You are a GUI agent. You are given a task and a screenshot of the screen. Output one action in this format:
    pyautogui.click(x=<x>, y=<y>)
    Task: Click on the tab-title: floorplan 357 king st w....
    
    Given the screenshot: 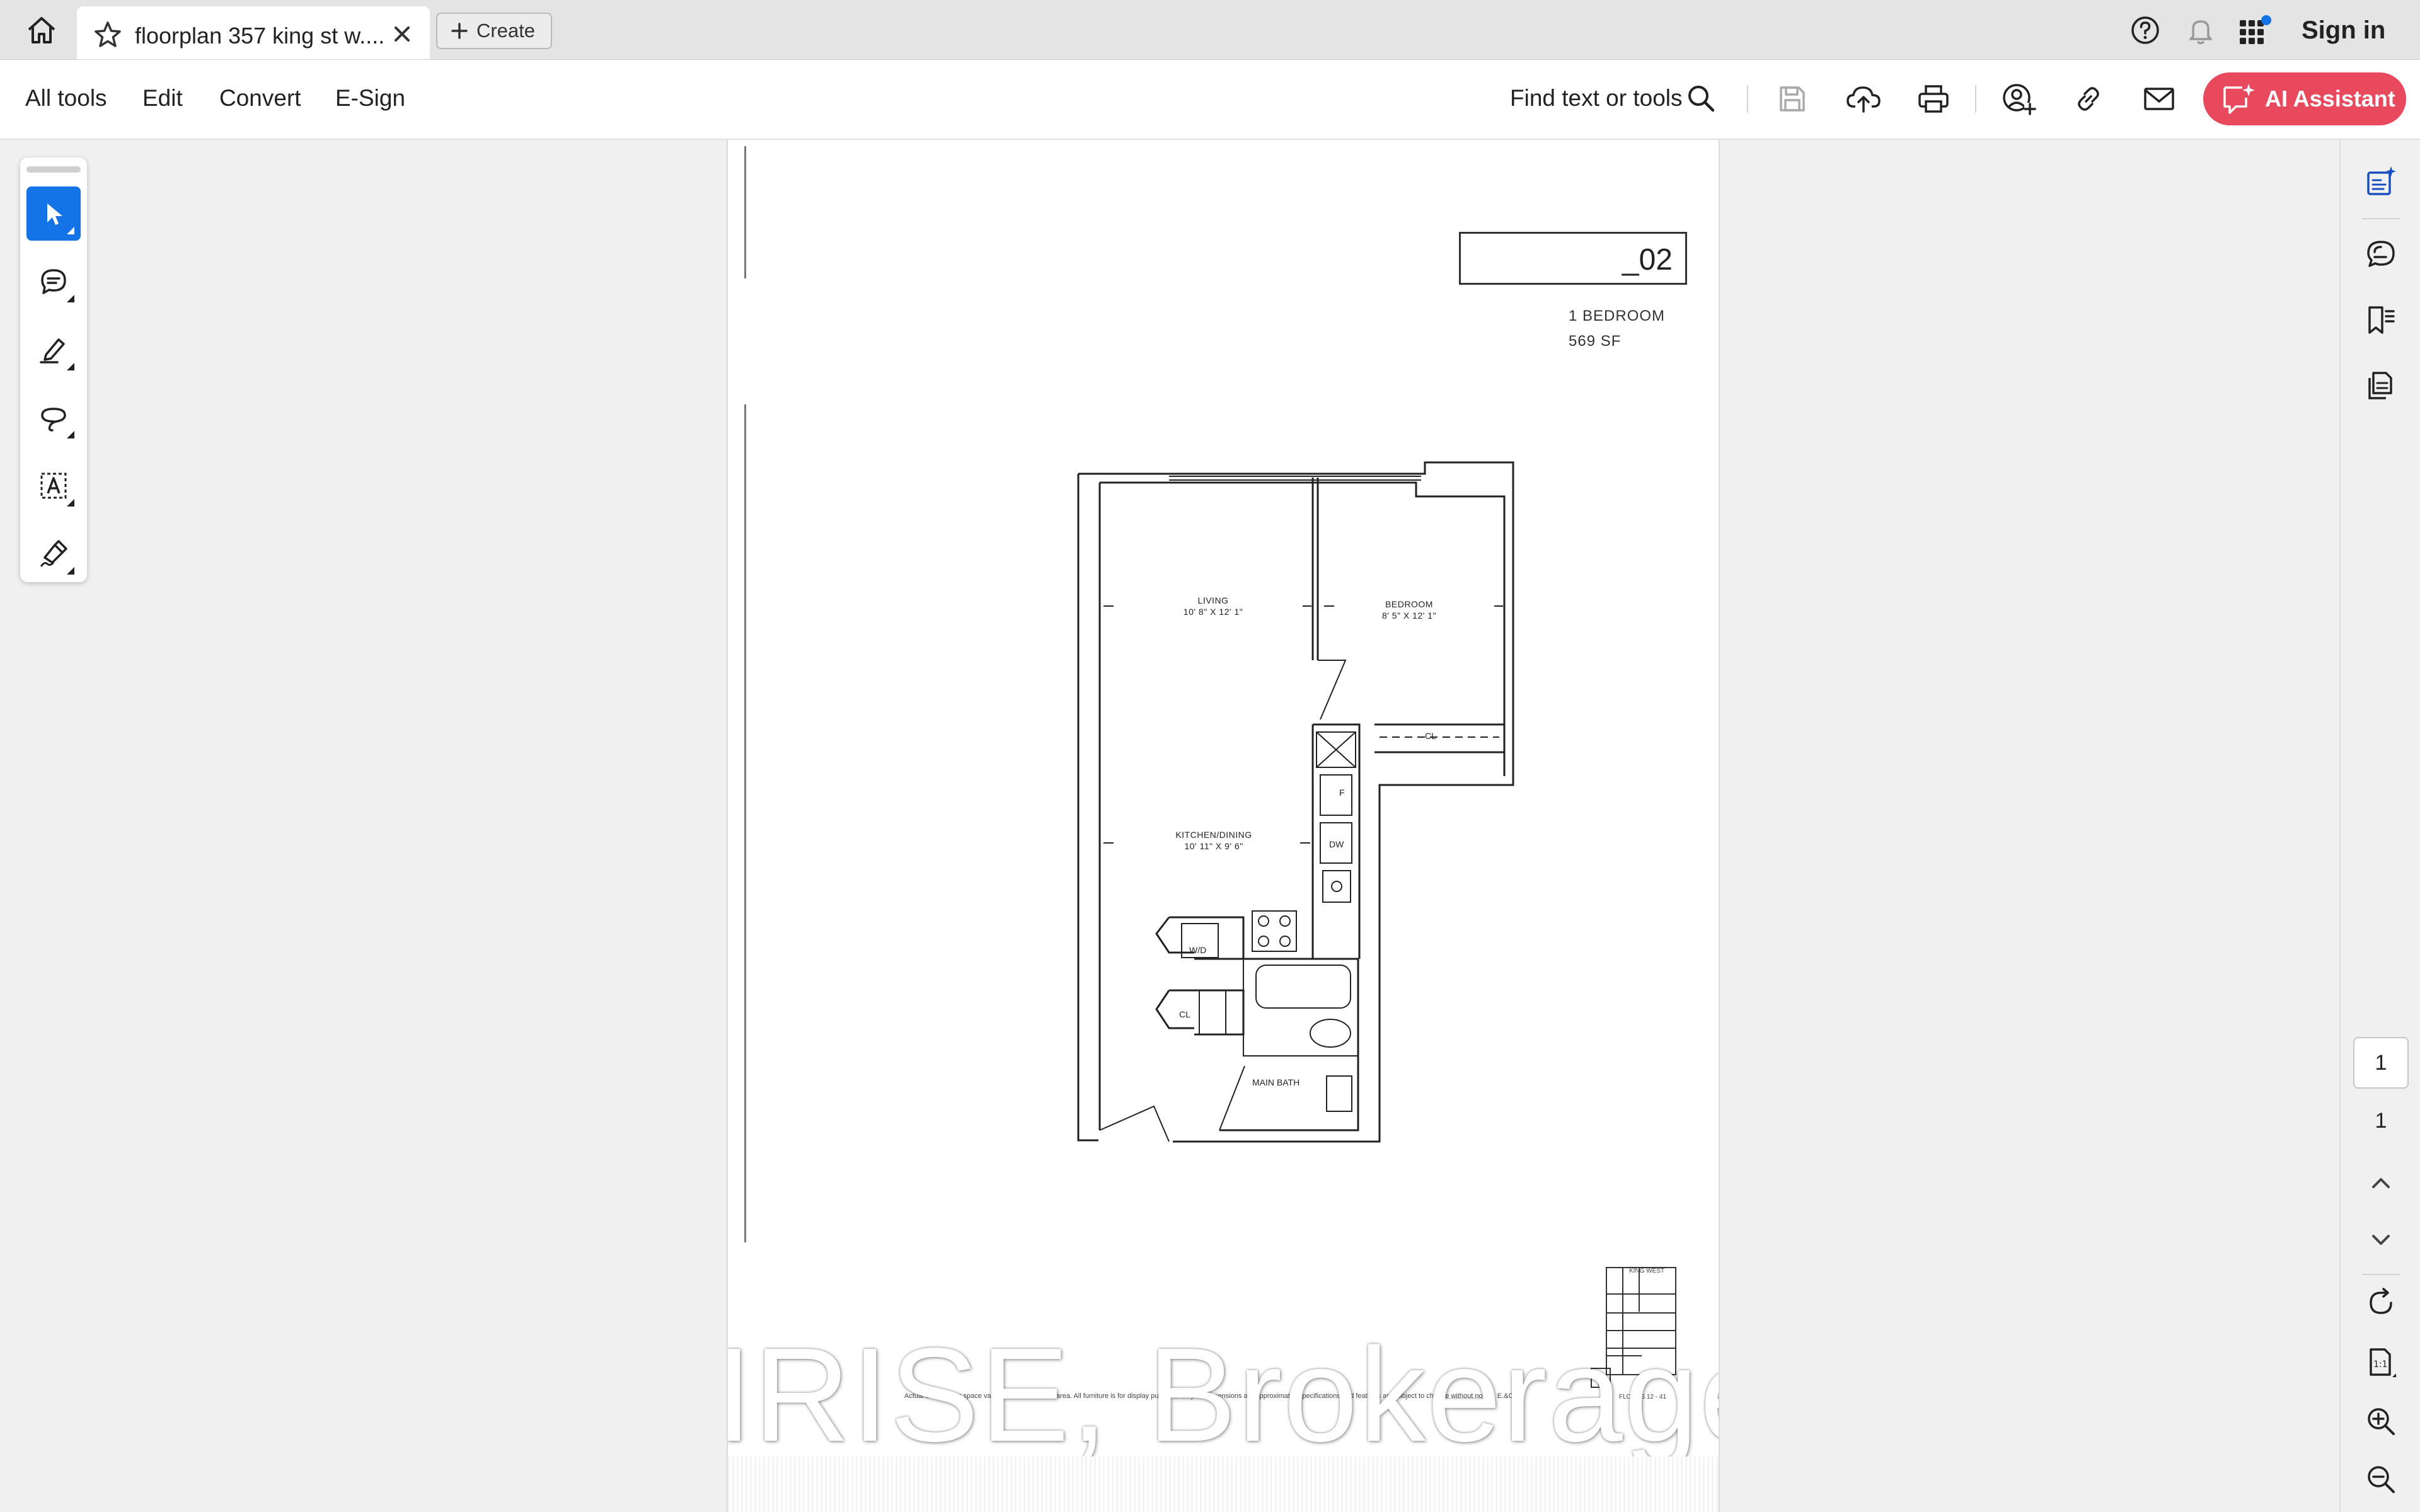 What is the action you would take?
    pyautogui.click(x=260, y=36)
    